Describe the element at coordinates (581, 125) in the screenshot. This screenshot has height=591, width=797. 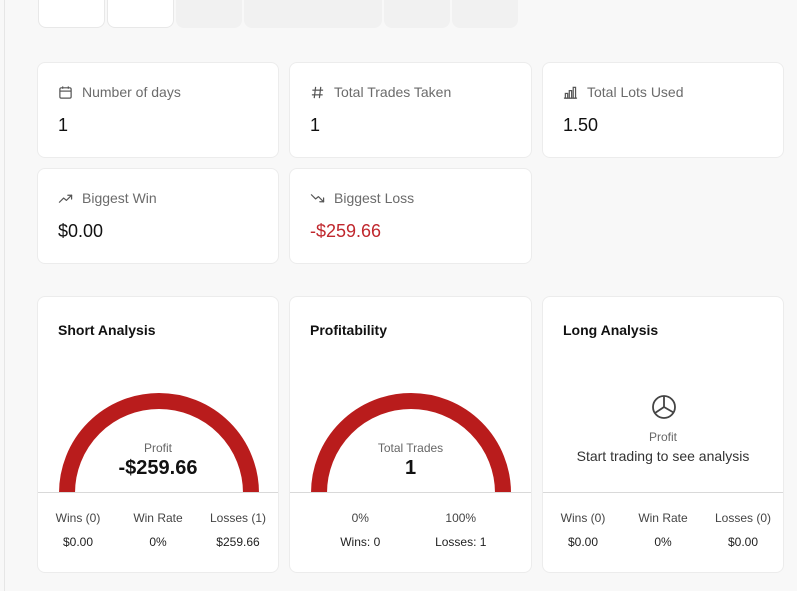
I see `stat-value-lots: 1.50` at that location.